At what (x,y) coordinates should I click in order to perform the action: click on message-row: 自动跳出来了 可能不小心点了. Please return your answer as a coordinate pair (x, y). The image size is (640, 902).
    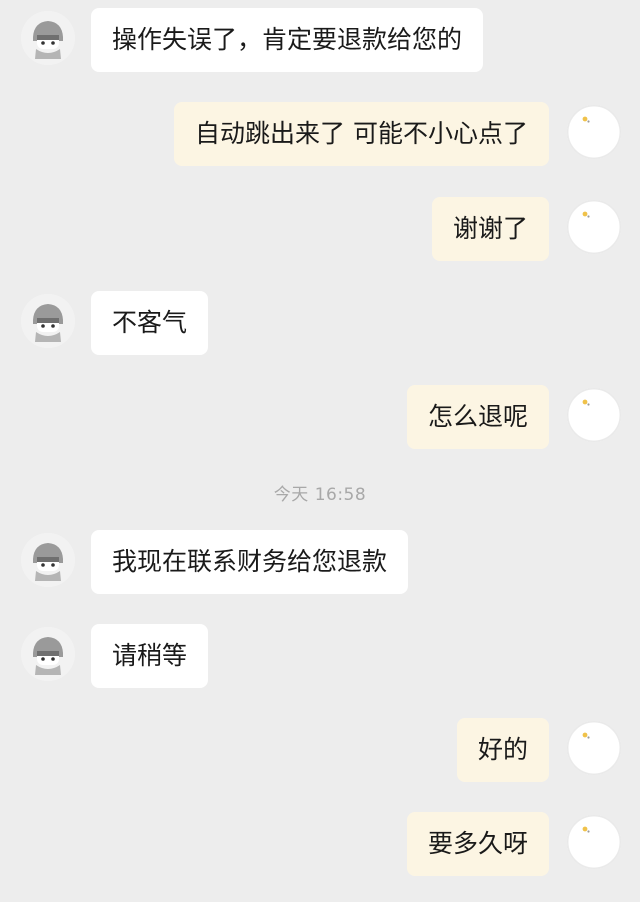
    Looking at the image, I should click on (320, 135).